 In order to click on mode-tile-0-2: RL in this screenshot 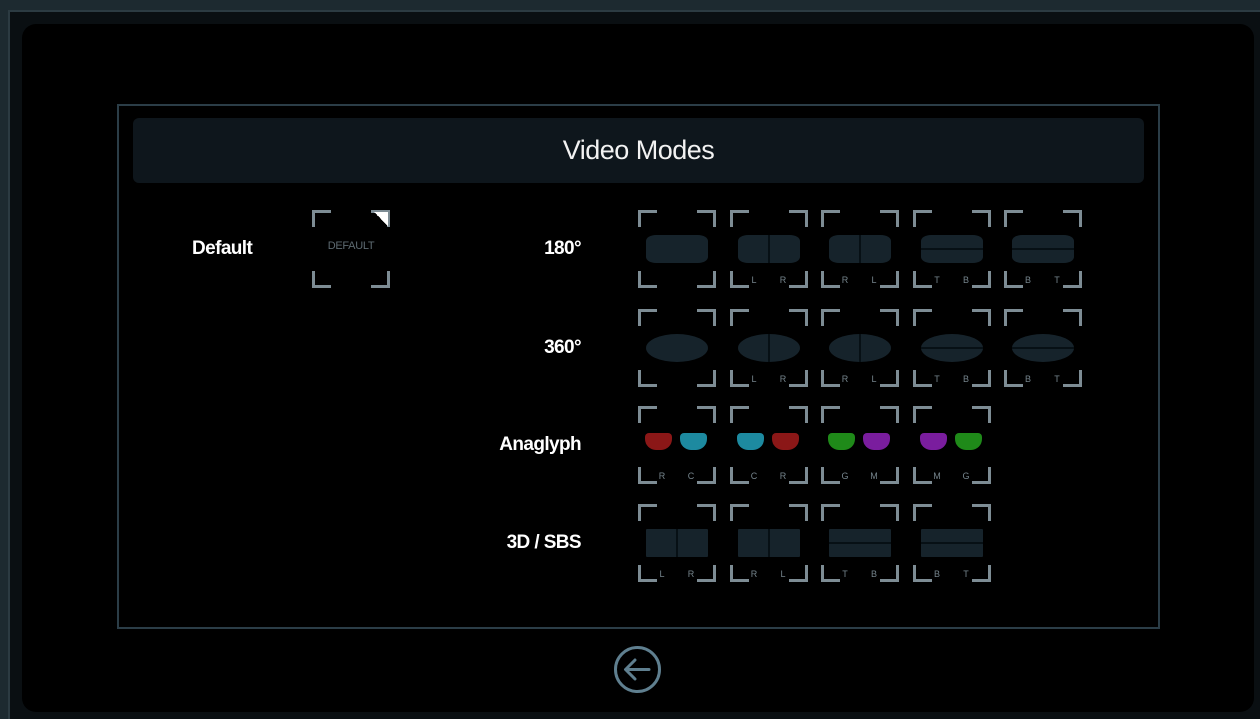, I will do `click(860, 249)`.